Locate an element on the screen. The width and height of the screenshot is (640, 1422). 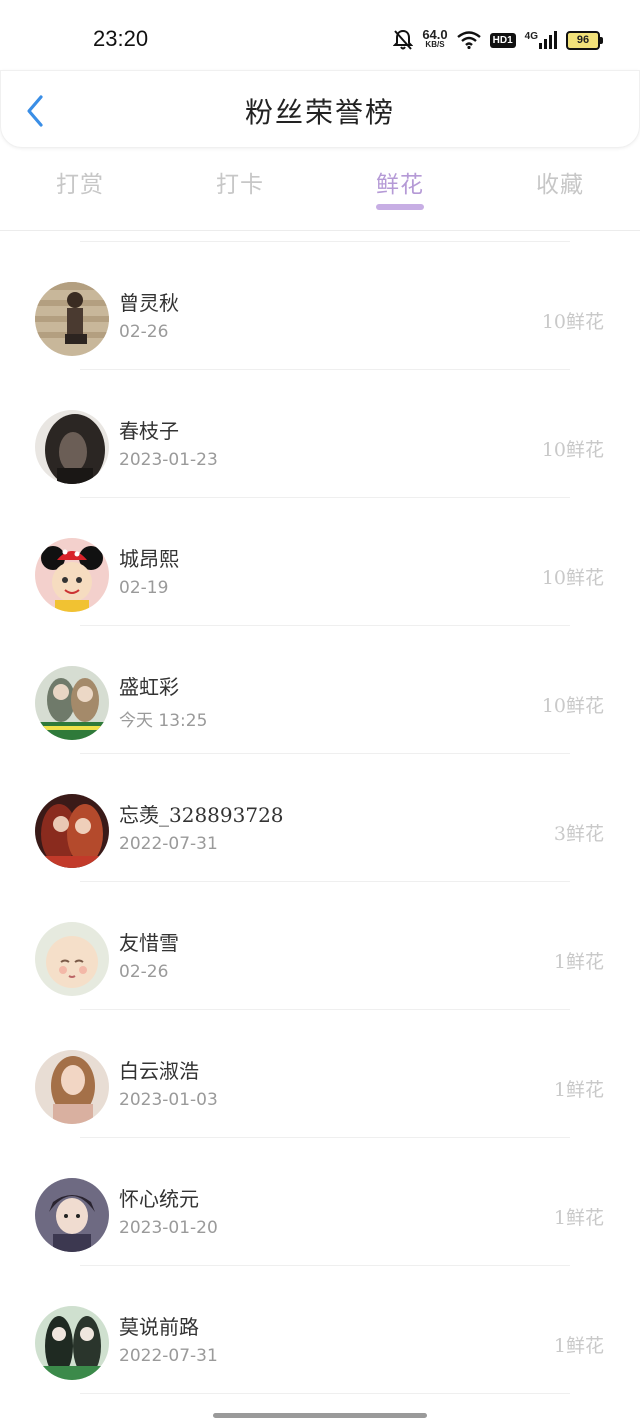
fan-date: 2023-01-03 is located at coordinates (168, 1100).